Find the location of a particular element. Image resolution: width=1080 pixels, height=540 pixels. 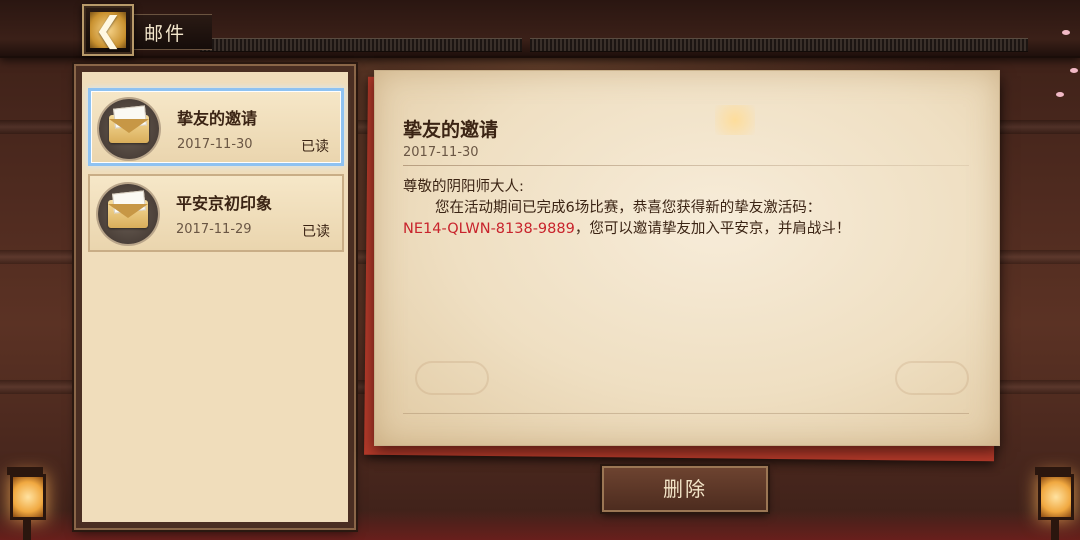

mail-item-date: 2017-11-30 is located at coordinates (215, 144).